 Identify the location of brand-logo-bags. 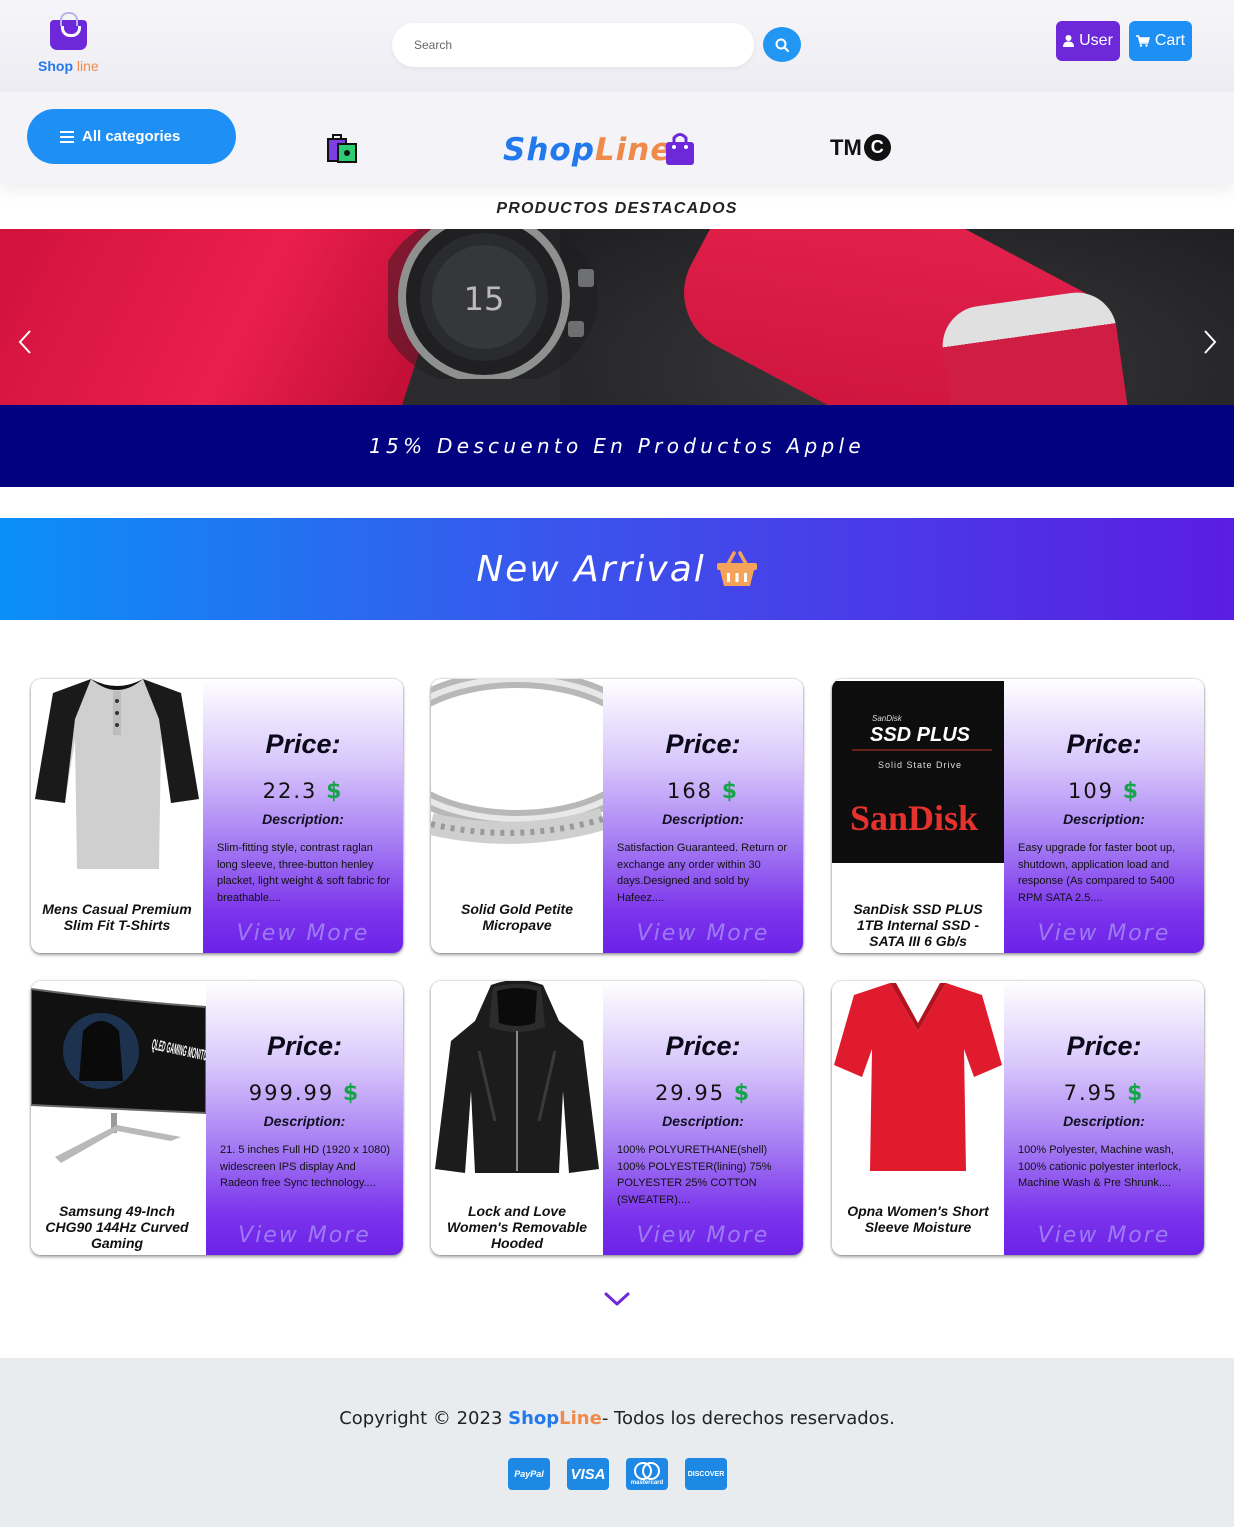
(343, 150).